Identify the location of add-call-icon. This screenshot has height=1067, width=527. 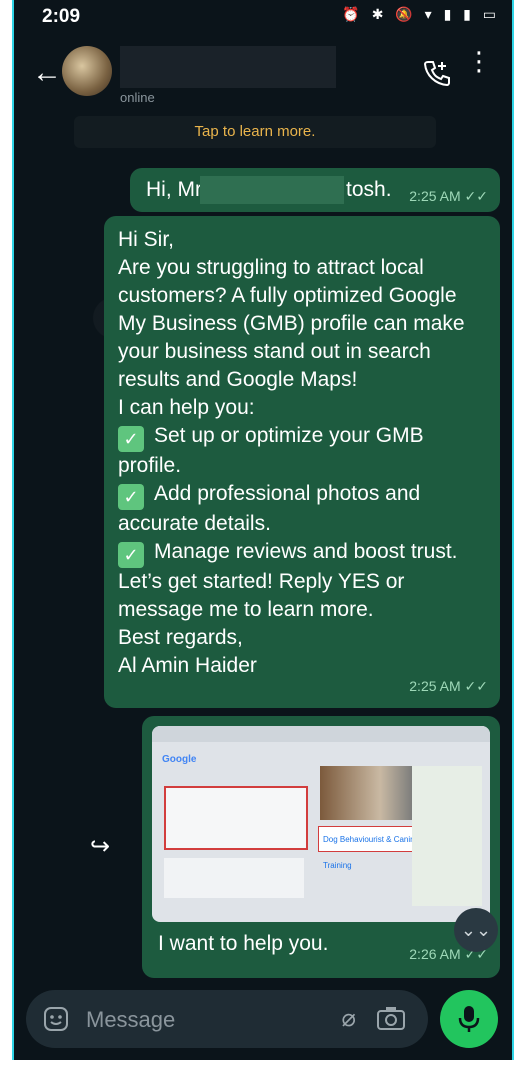
(437, 75).